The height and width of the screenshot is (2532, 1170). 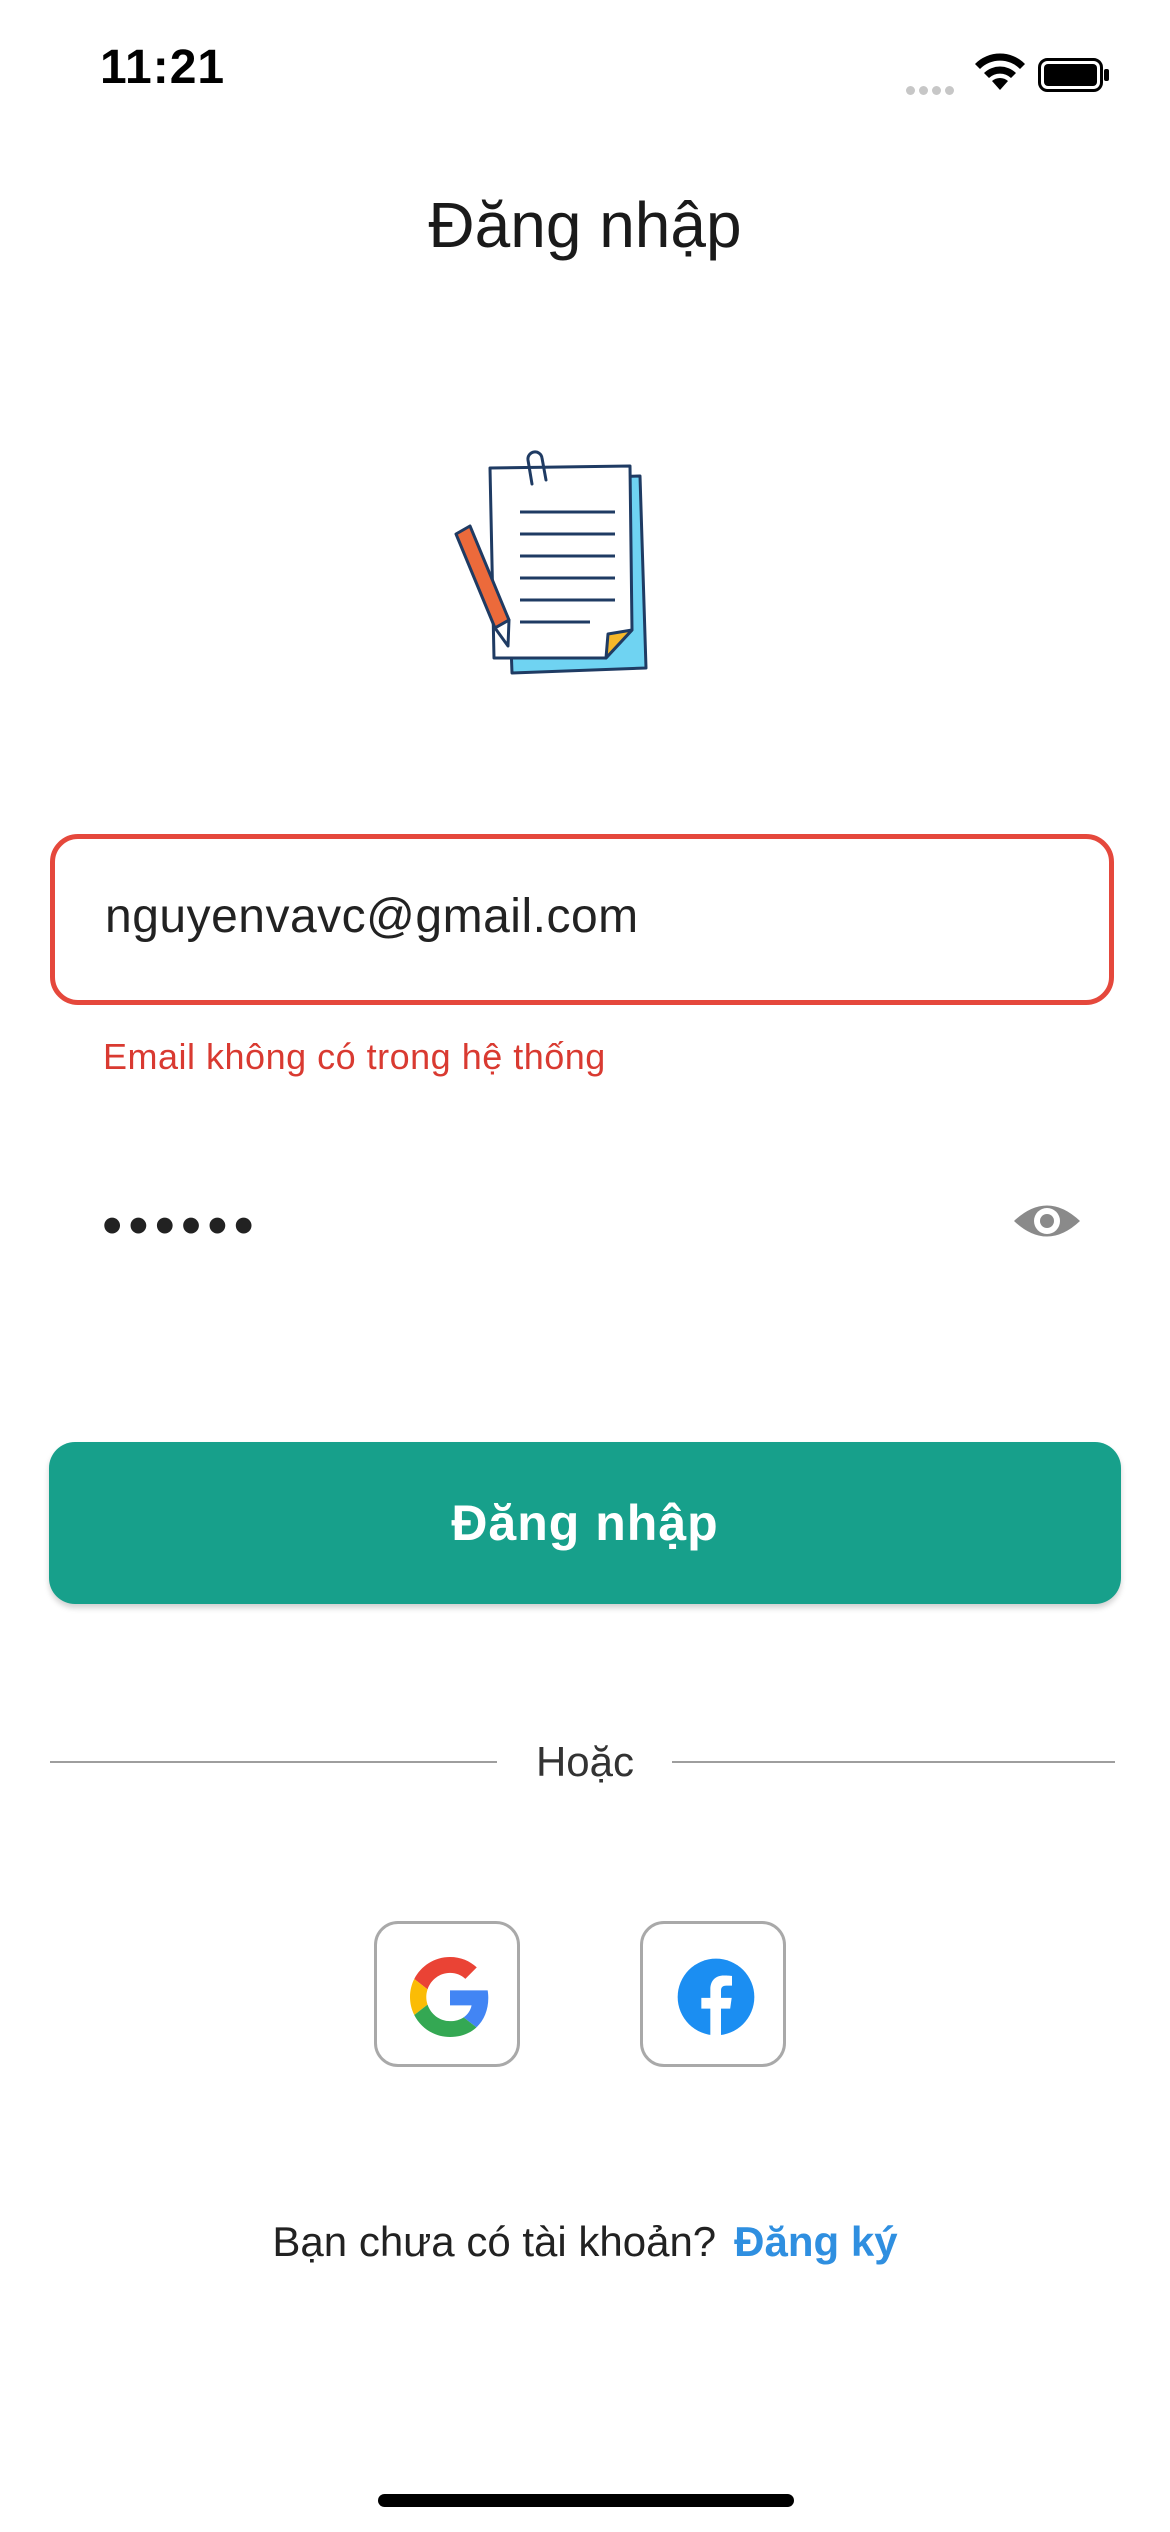 What do you see at coordinates (893, 1762) in the screenshot?
I see `divider-line-right` at bounding box center [893, 1762].